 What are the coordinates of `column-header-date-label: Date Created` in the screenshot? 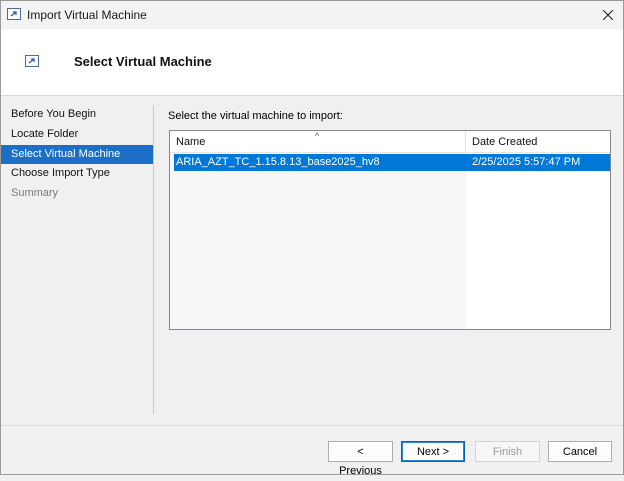 It's located at (505, 142).